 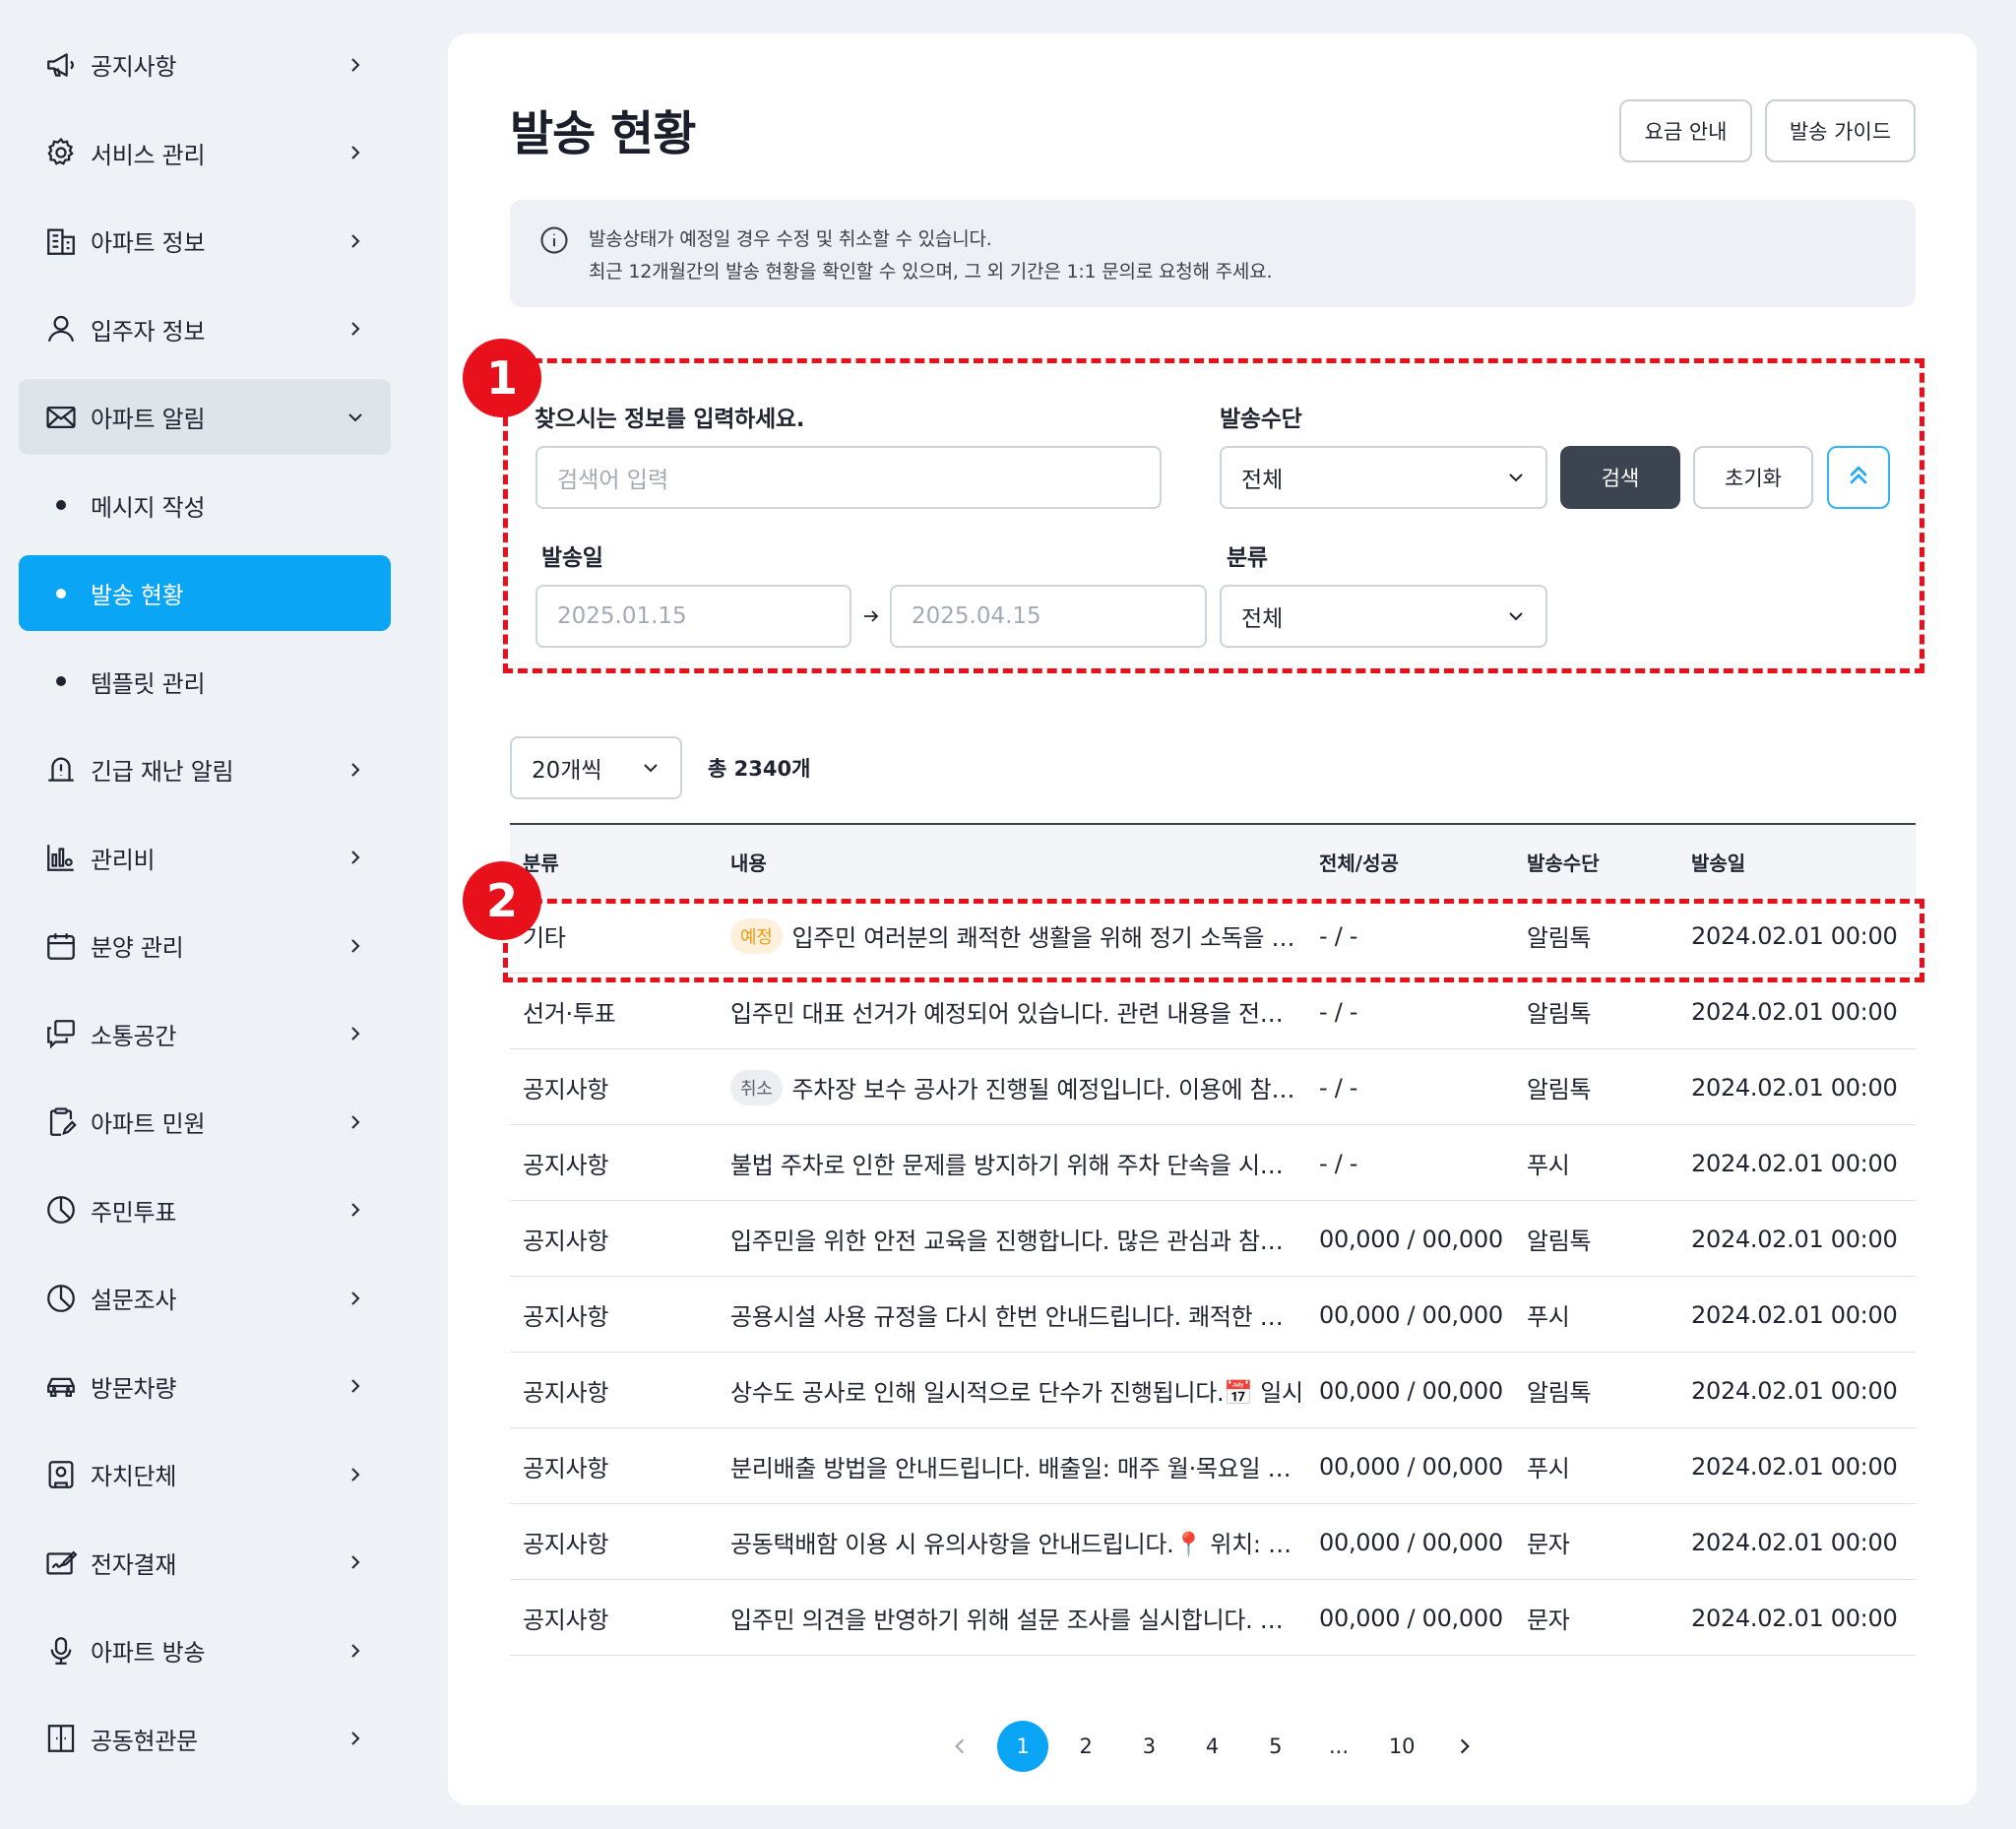 I want to click on reset-button: 초기화, so click(x=1753, y=477).